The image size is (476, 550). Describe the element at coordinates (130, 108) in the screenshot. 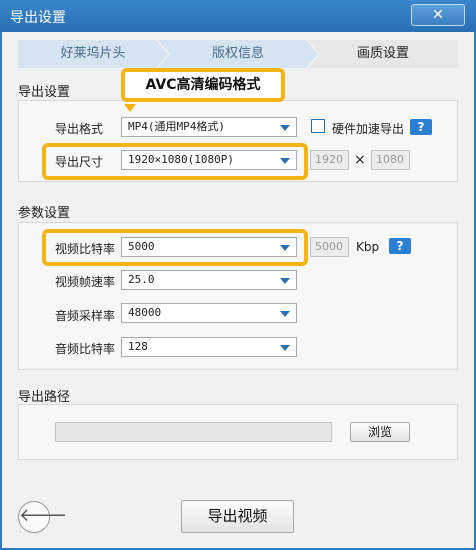

I see `callout-pointer` at that location.